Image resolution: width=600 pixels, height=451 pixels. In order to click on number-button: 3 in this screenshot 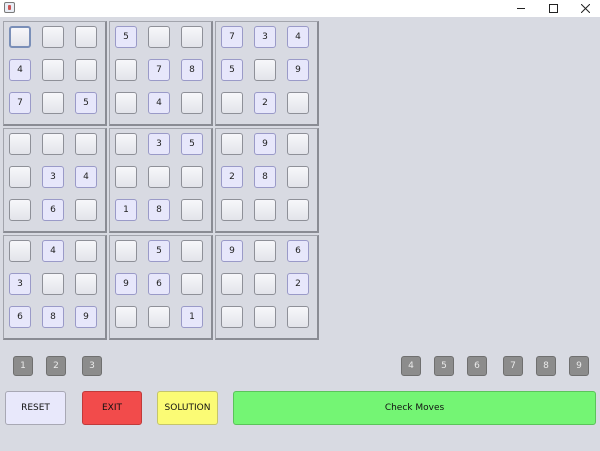, I will do `click(92, 366)`.